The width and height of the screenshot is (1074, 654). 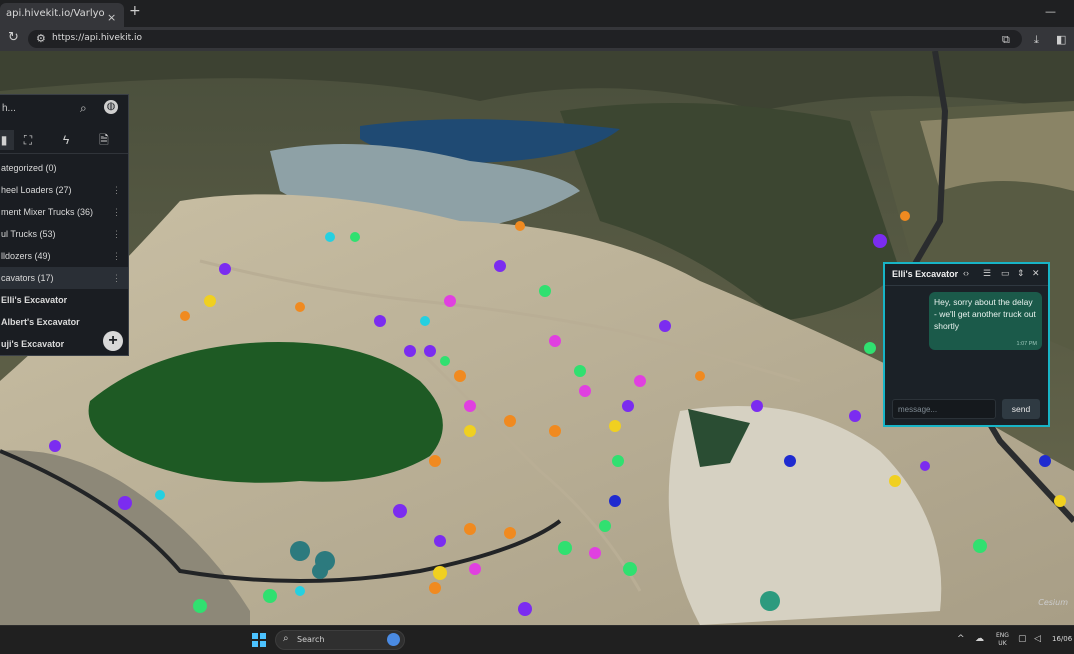 I want to click on panel-tabs: ▮ ⛶ ϟ 🗎, so click(x=64, y=140).